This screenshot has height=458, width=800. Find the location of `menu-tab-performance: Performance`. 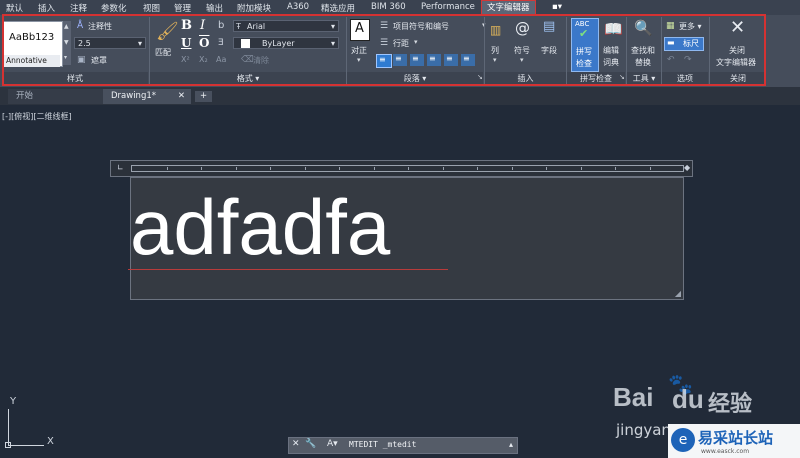

menu-tab-performance: Performance is located at coordinates (448, 7).